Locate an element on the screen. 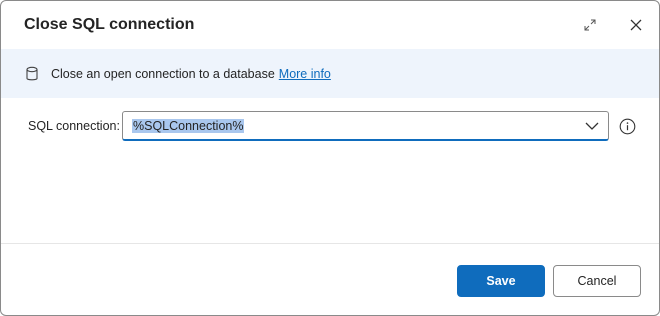 The image size is (660, 316). close-button is located at coordinates (636, 25).